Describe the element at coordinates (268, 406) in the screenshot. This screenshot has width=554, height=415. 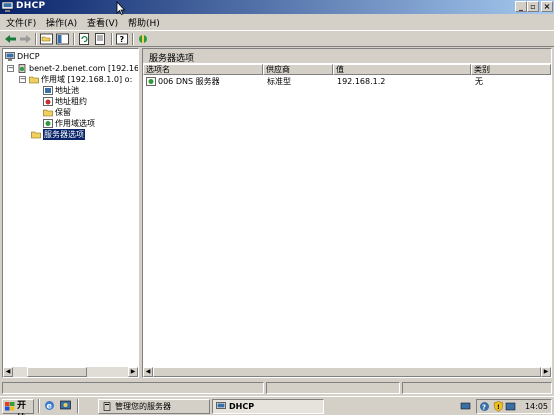
I see `taskbar-item-dhcp: DHCP` at that location.